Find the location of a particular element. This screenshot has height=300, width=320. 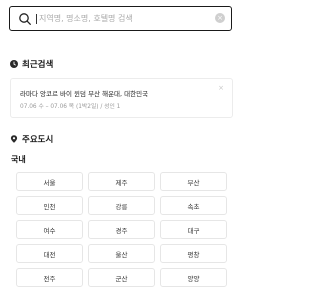

search-icon is located at coordinates (25, 18).